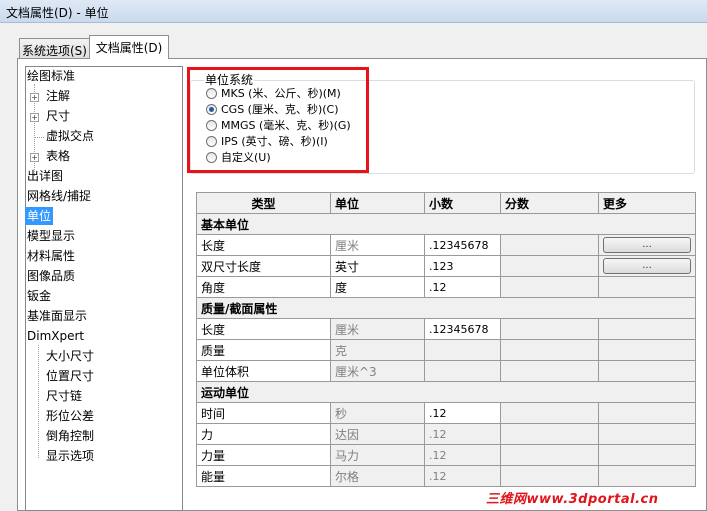 Image resolution: width=707 pixels, height=511 pixels. I want to click on radio-label: MMGS (毫米、克、秒)(G), so click(286, 125).